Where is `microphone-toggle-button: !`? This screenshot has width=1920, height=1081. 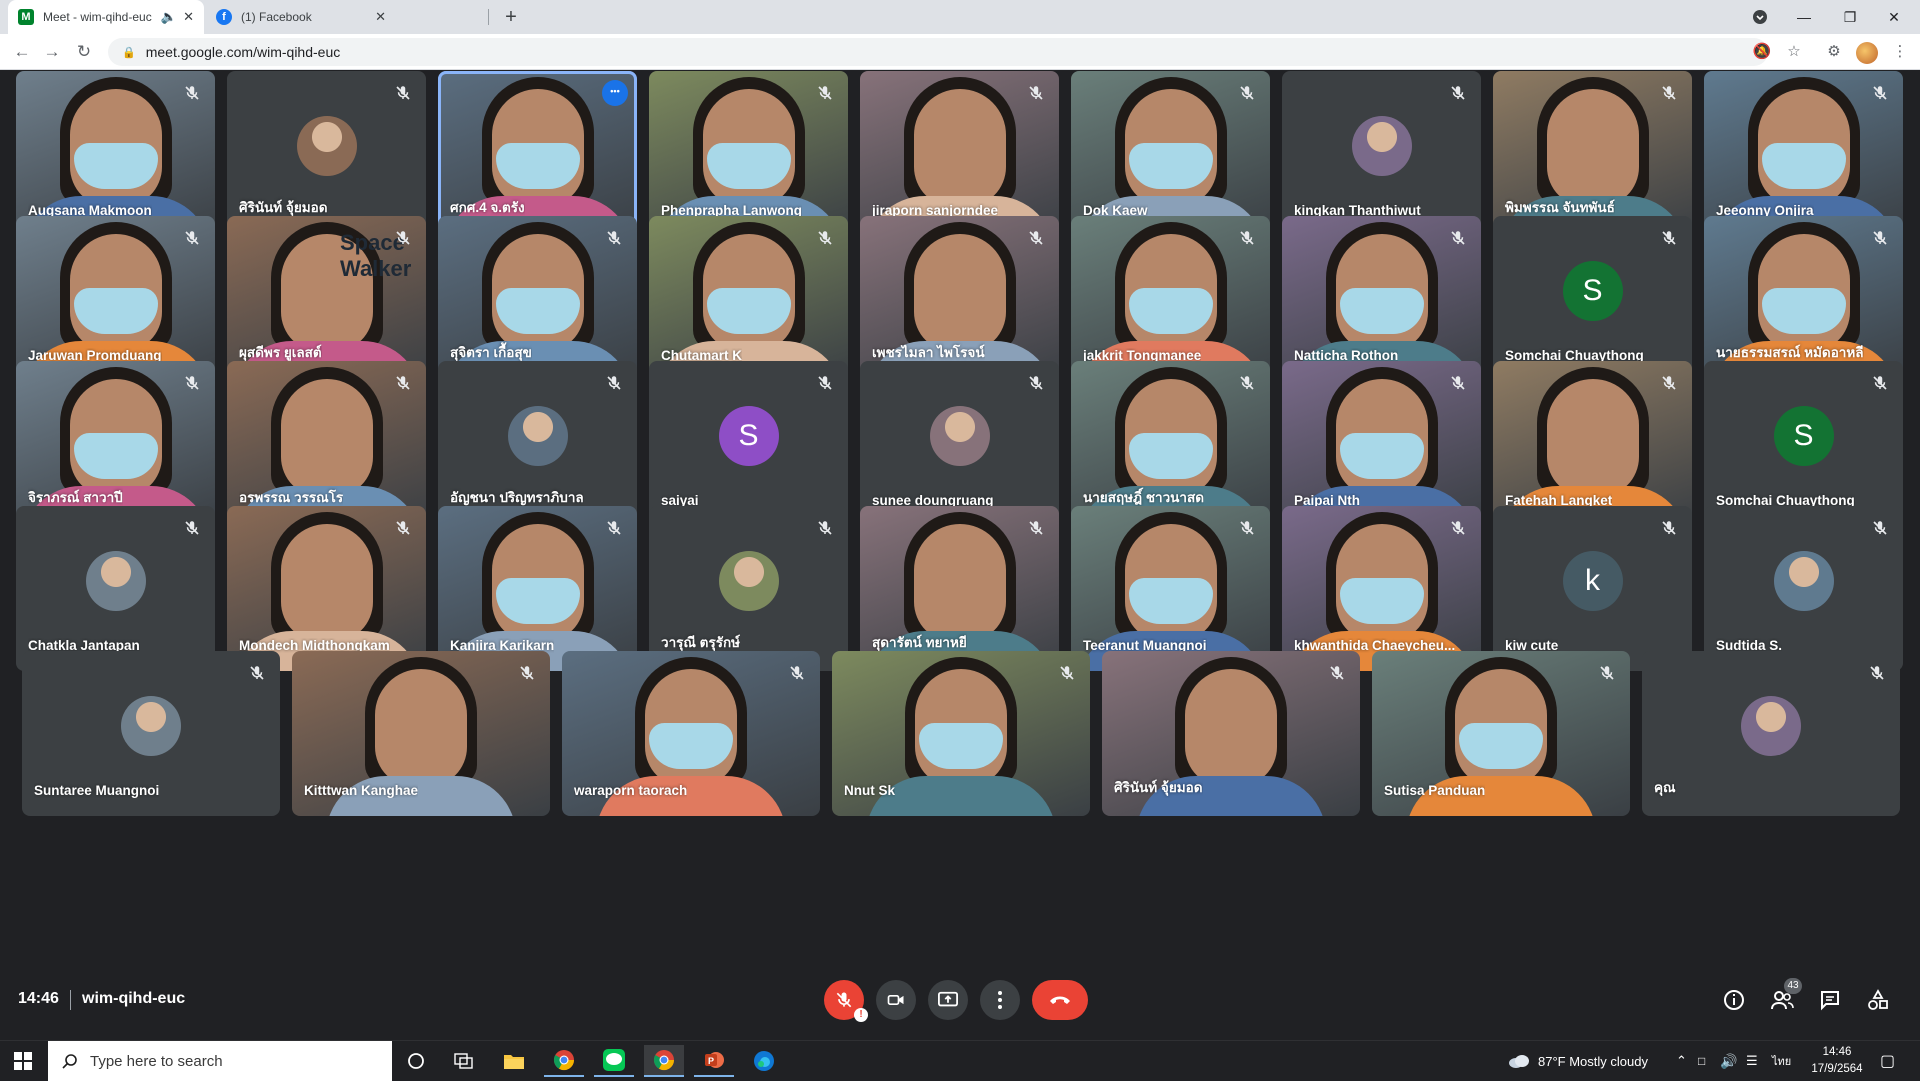 microphone-toggle-button: ! is located at coordinates (846, 1001).